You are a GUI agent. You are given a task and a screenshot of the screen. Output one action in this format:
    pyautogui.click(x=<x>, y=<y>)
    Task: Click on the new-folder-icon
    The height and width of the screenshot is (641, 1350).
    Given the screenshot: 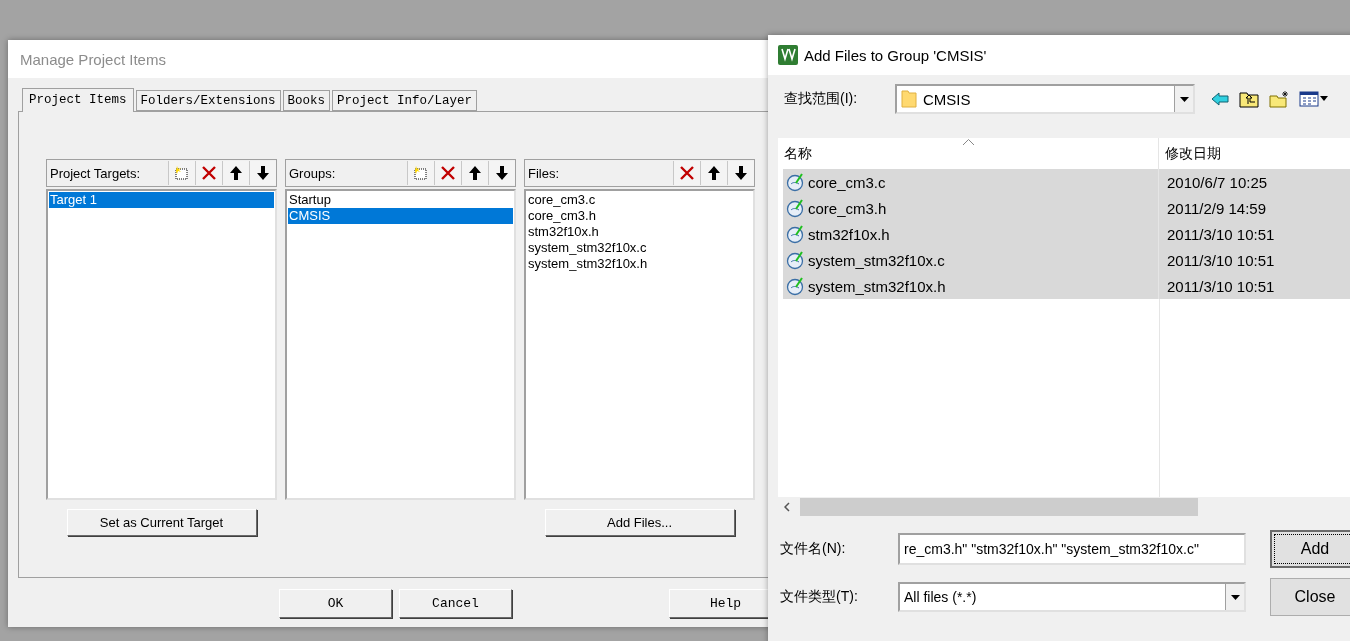 What is the action you would take?
    pyautogui.click(x=1279, y=99)
    